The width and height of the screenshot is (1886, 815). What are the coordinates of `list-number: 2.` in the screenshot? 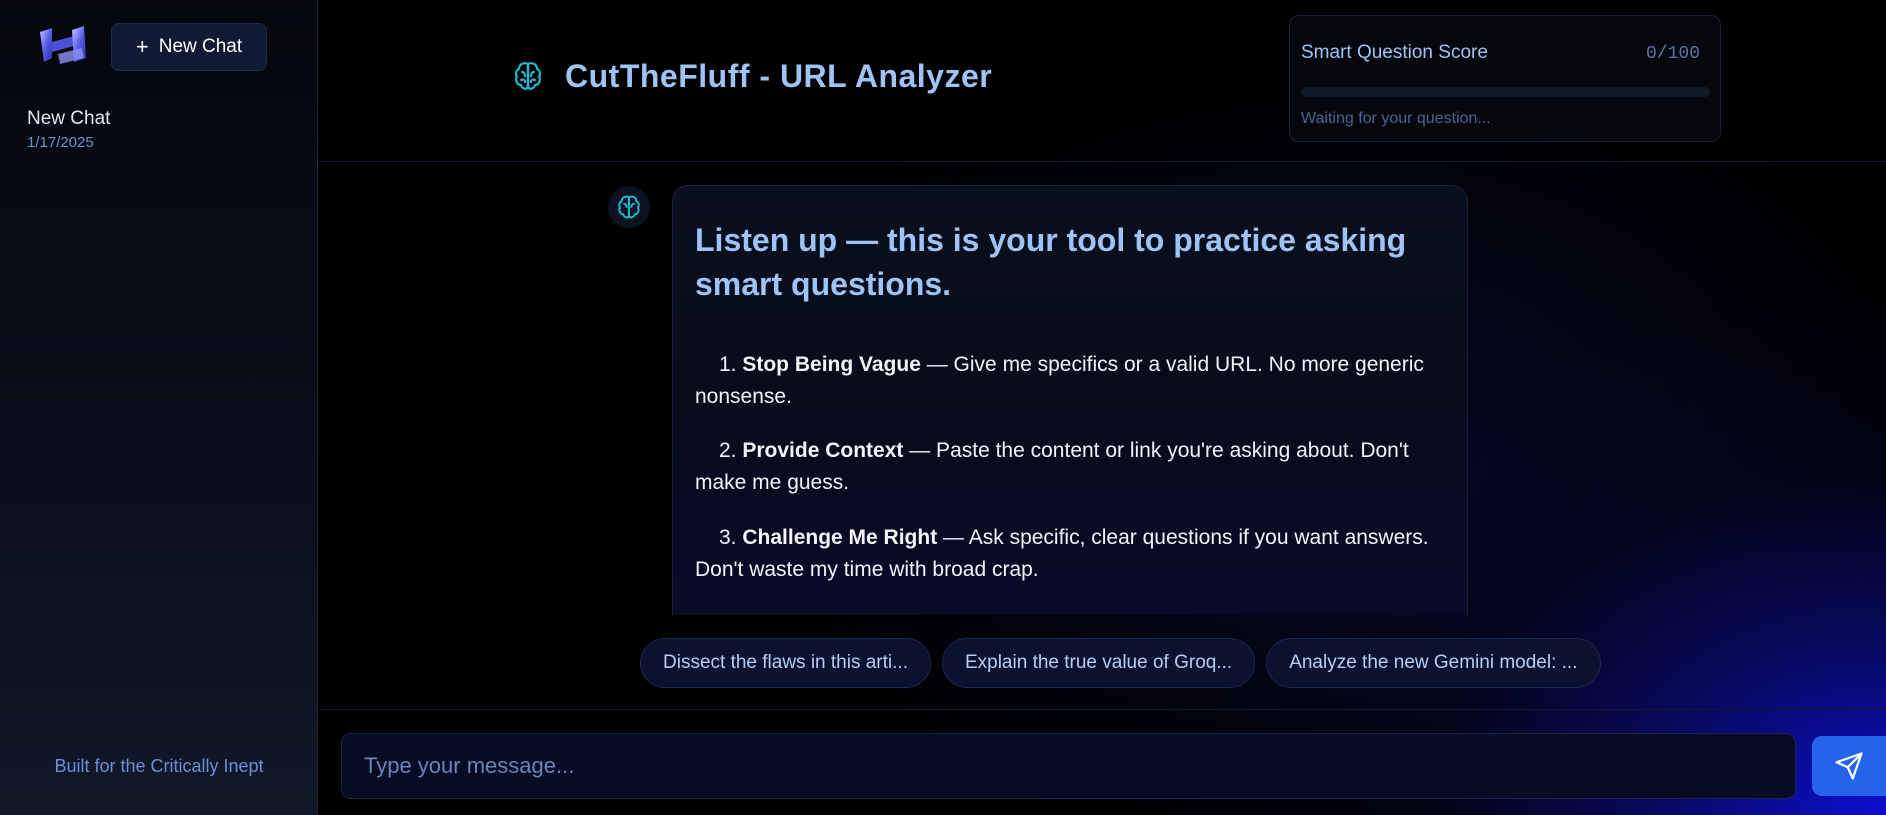 It's located at (728, 450).